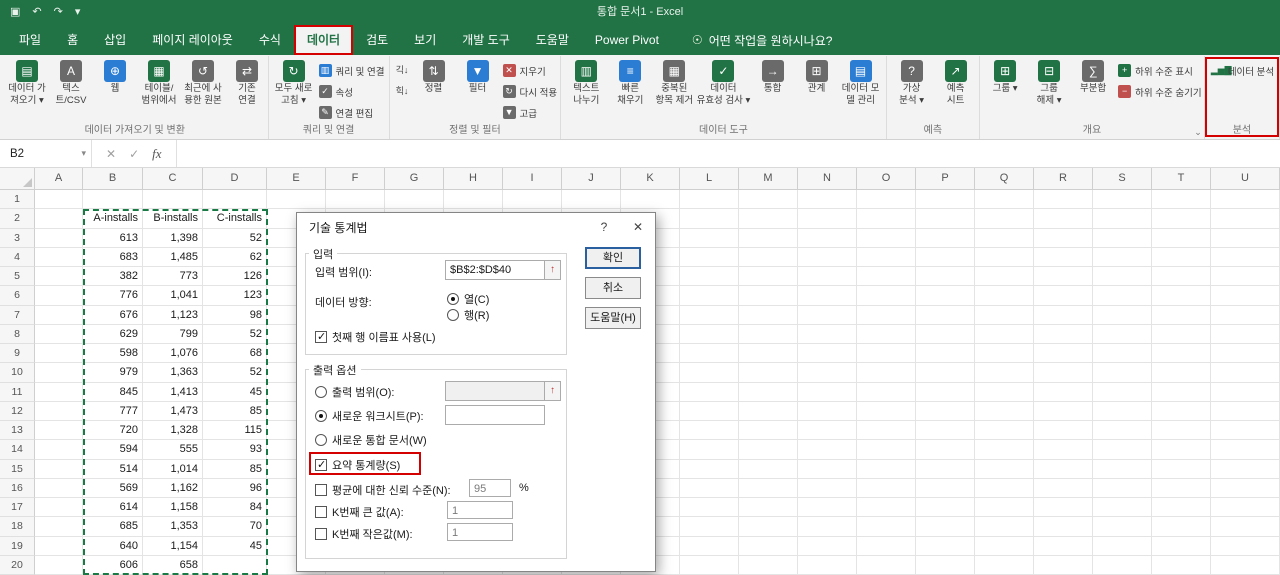 The width and height of the screenshot is (1280, 575). Describe the element at coordinates (113, 354) in the screenshot. I see `cell-B9: 598` at that location.